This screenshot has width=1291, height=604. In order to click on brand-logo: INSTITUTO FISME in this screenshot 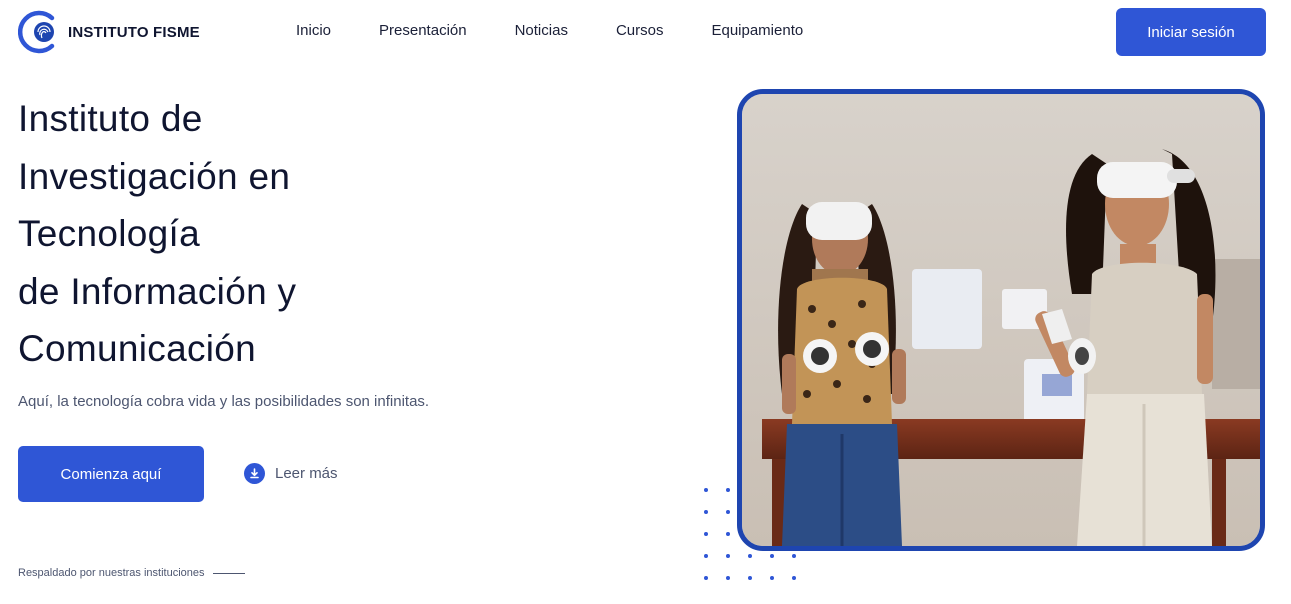, I will do `click(109, 32)`.